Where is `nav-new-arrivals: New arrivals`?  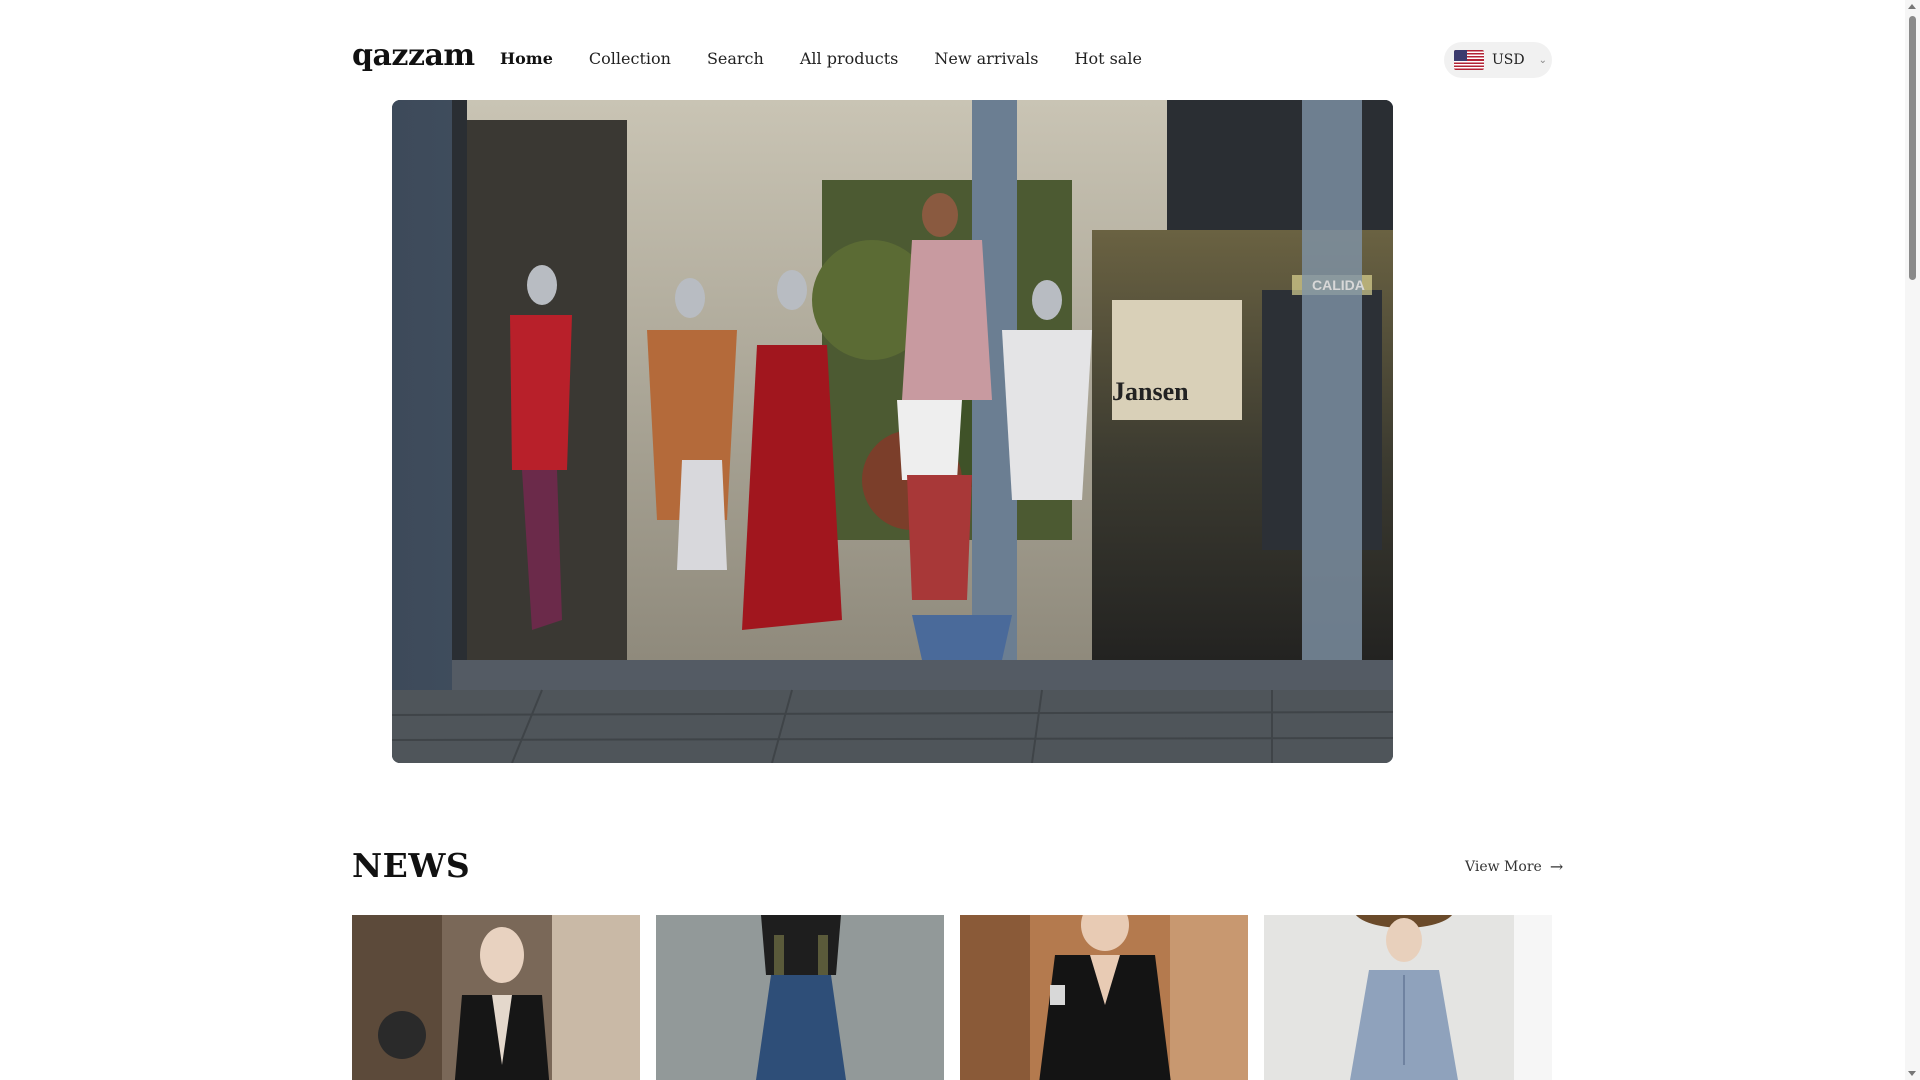
nav-new-arrivals: New arrivals is located at coordinates (986, 59).